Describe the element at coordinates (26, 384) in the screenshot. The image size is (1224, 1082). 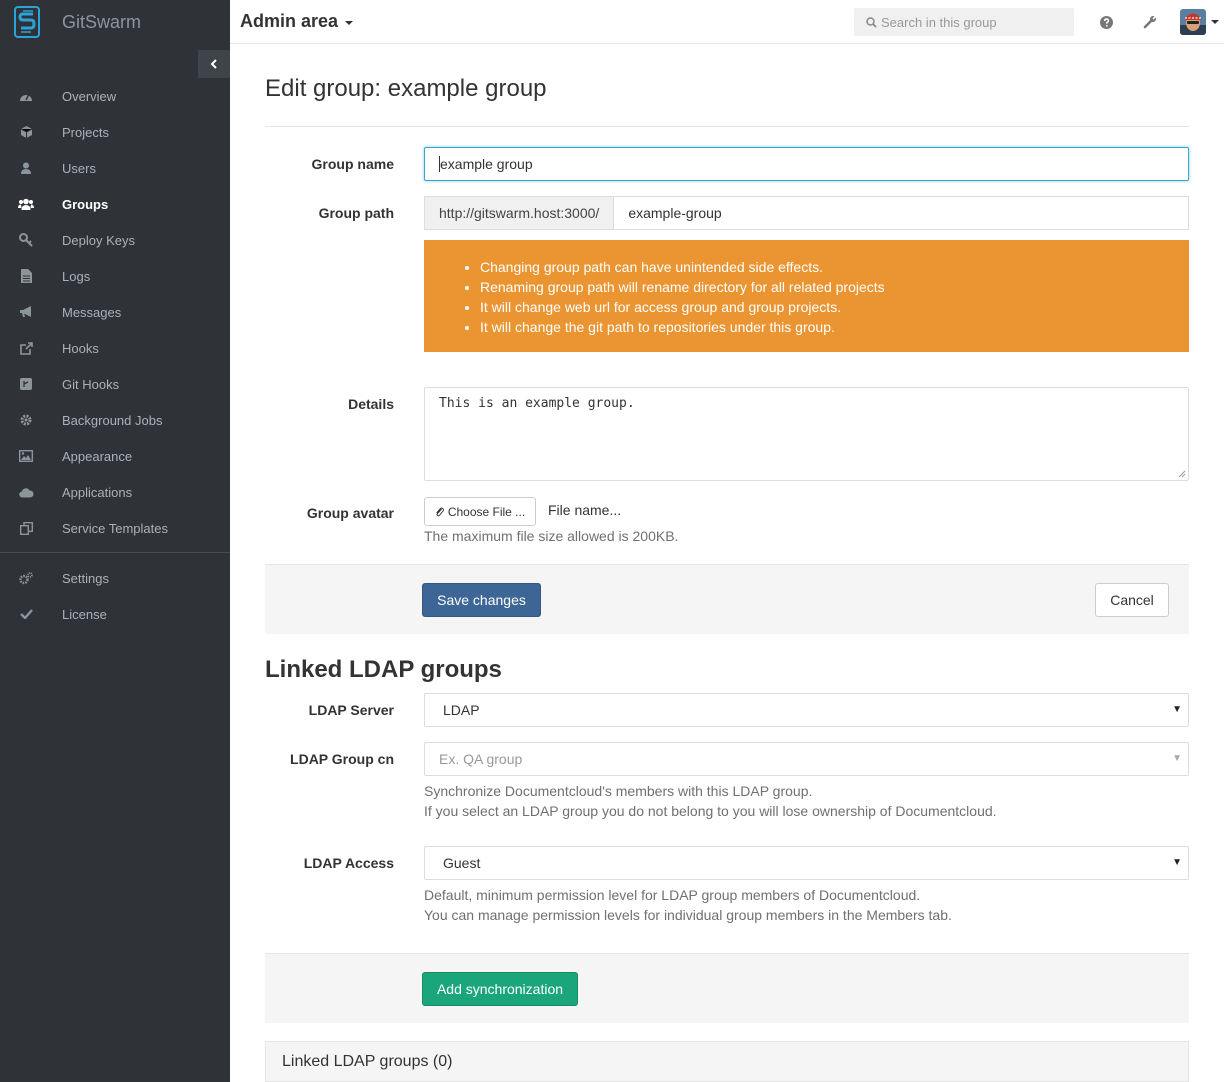
I see `git-square-icon` at that location.